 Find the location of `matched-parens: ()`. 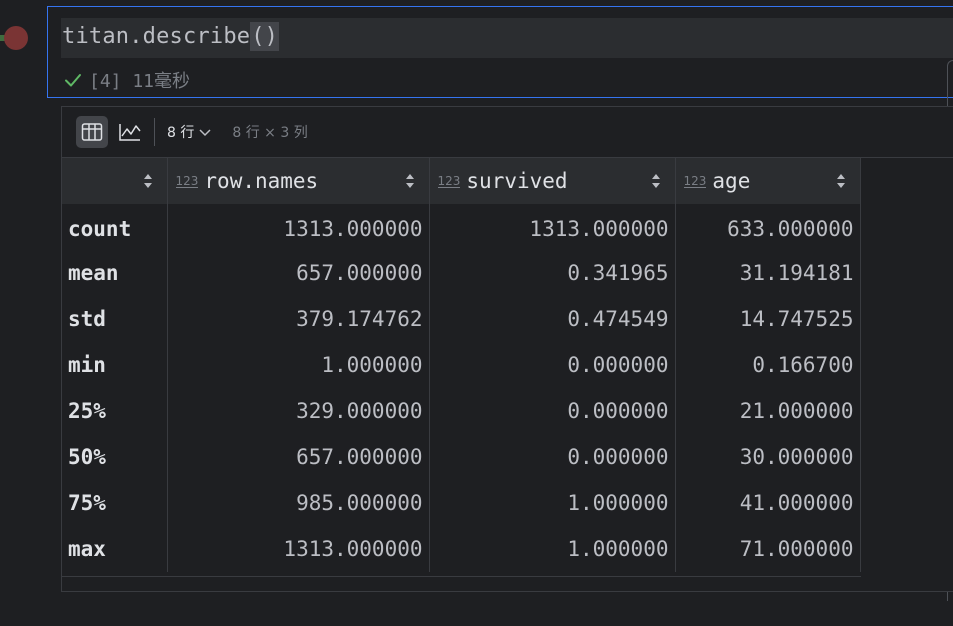

matched-parens: () is located at coordinates (265, 36).